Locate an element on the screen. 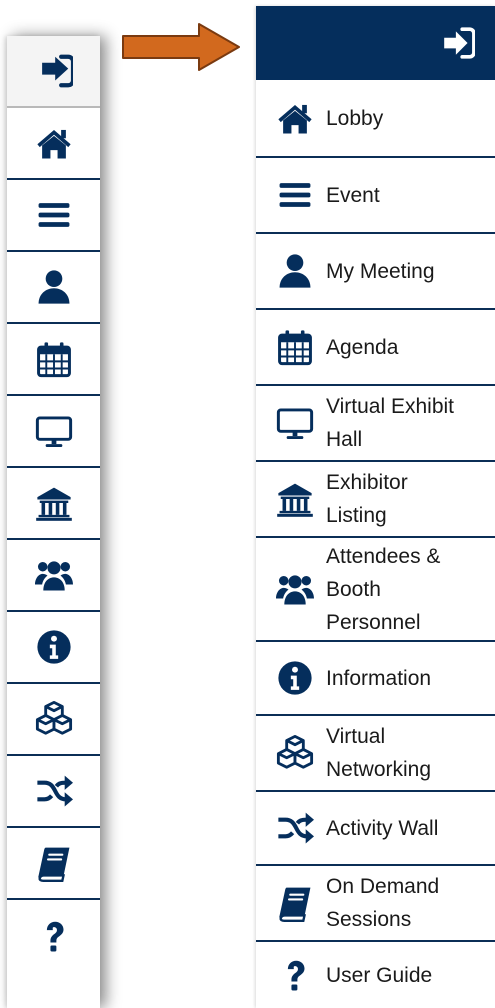 This screenshot has width=495, height=1008. sidebar-item-label: Virtual Exhibit Hall is located at coordinates (390, 423).